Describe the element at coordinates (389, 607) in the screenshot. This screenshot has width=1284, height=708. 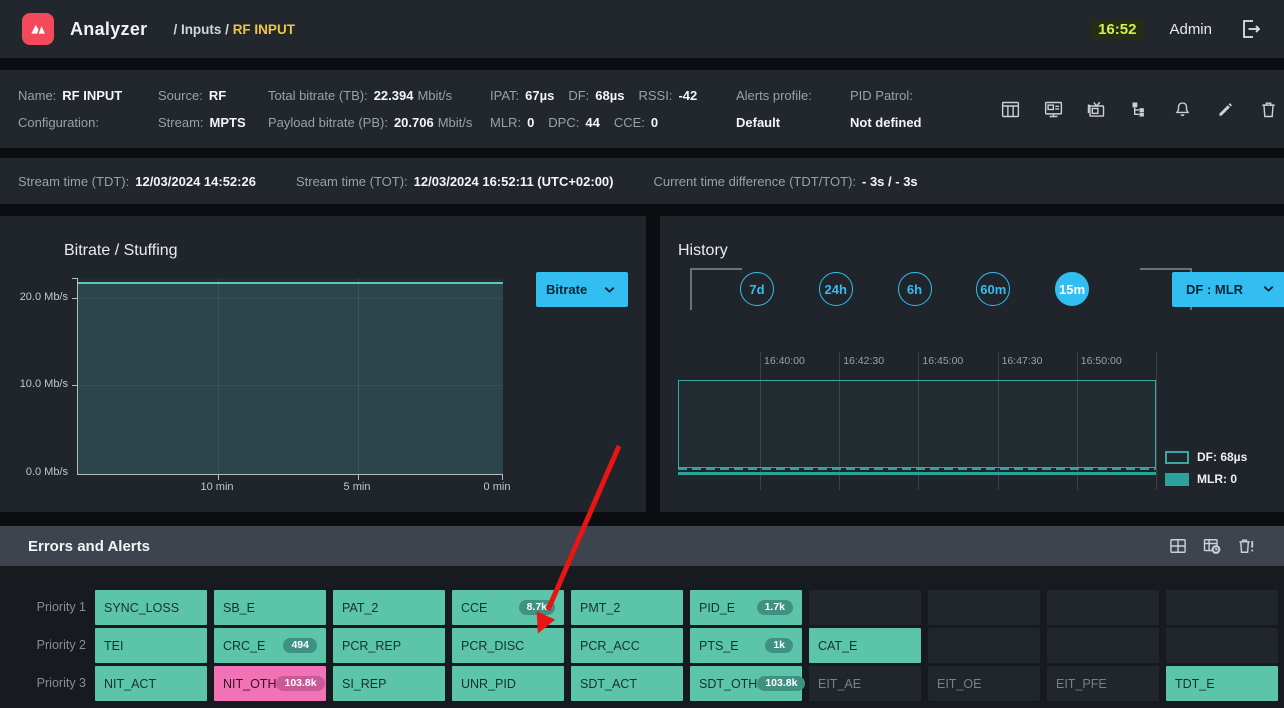
I see `error-cell-pat_2: PAT_2` at that location.